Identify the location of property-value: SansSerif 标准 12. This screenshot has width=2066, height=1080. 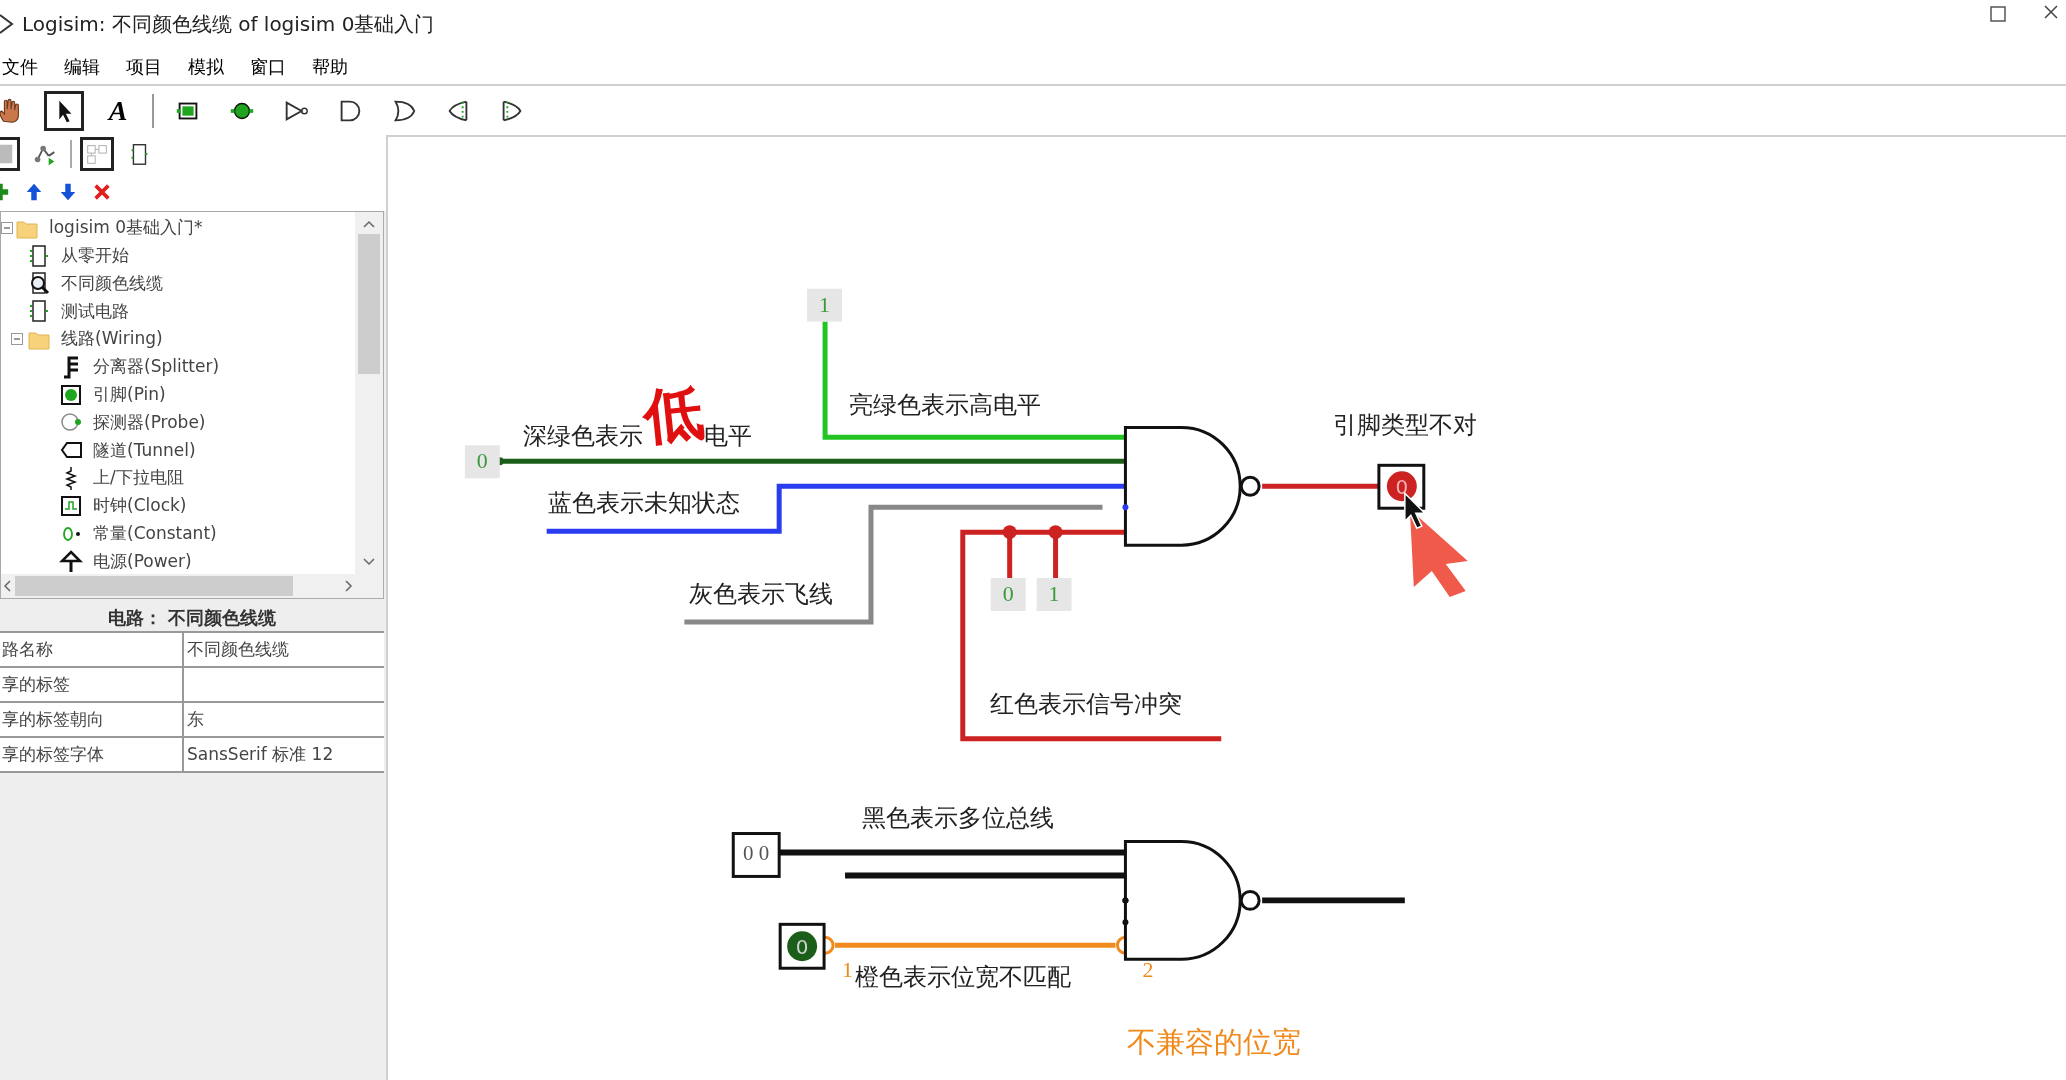
(284, 754).